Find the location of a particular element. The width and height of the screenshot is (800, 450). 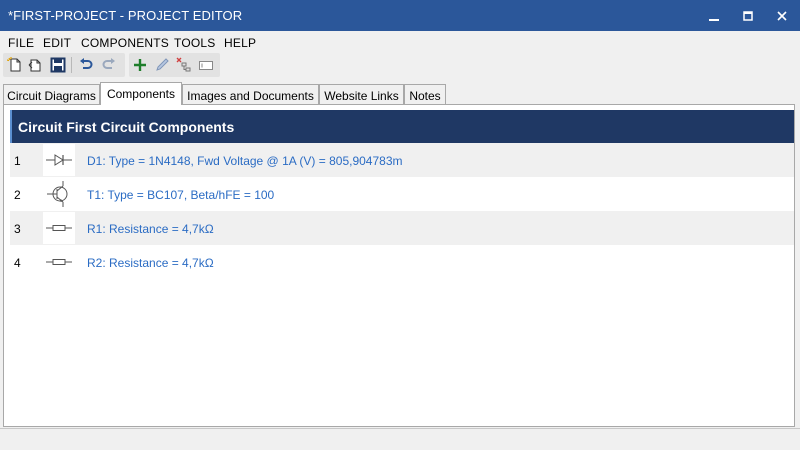

redo-button is located at coordinates (109, 65).